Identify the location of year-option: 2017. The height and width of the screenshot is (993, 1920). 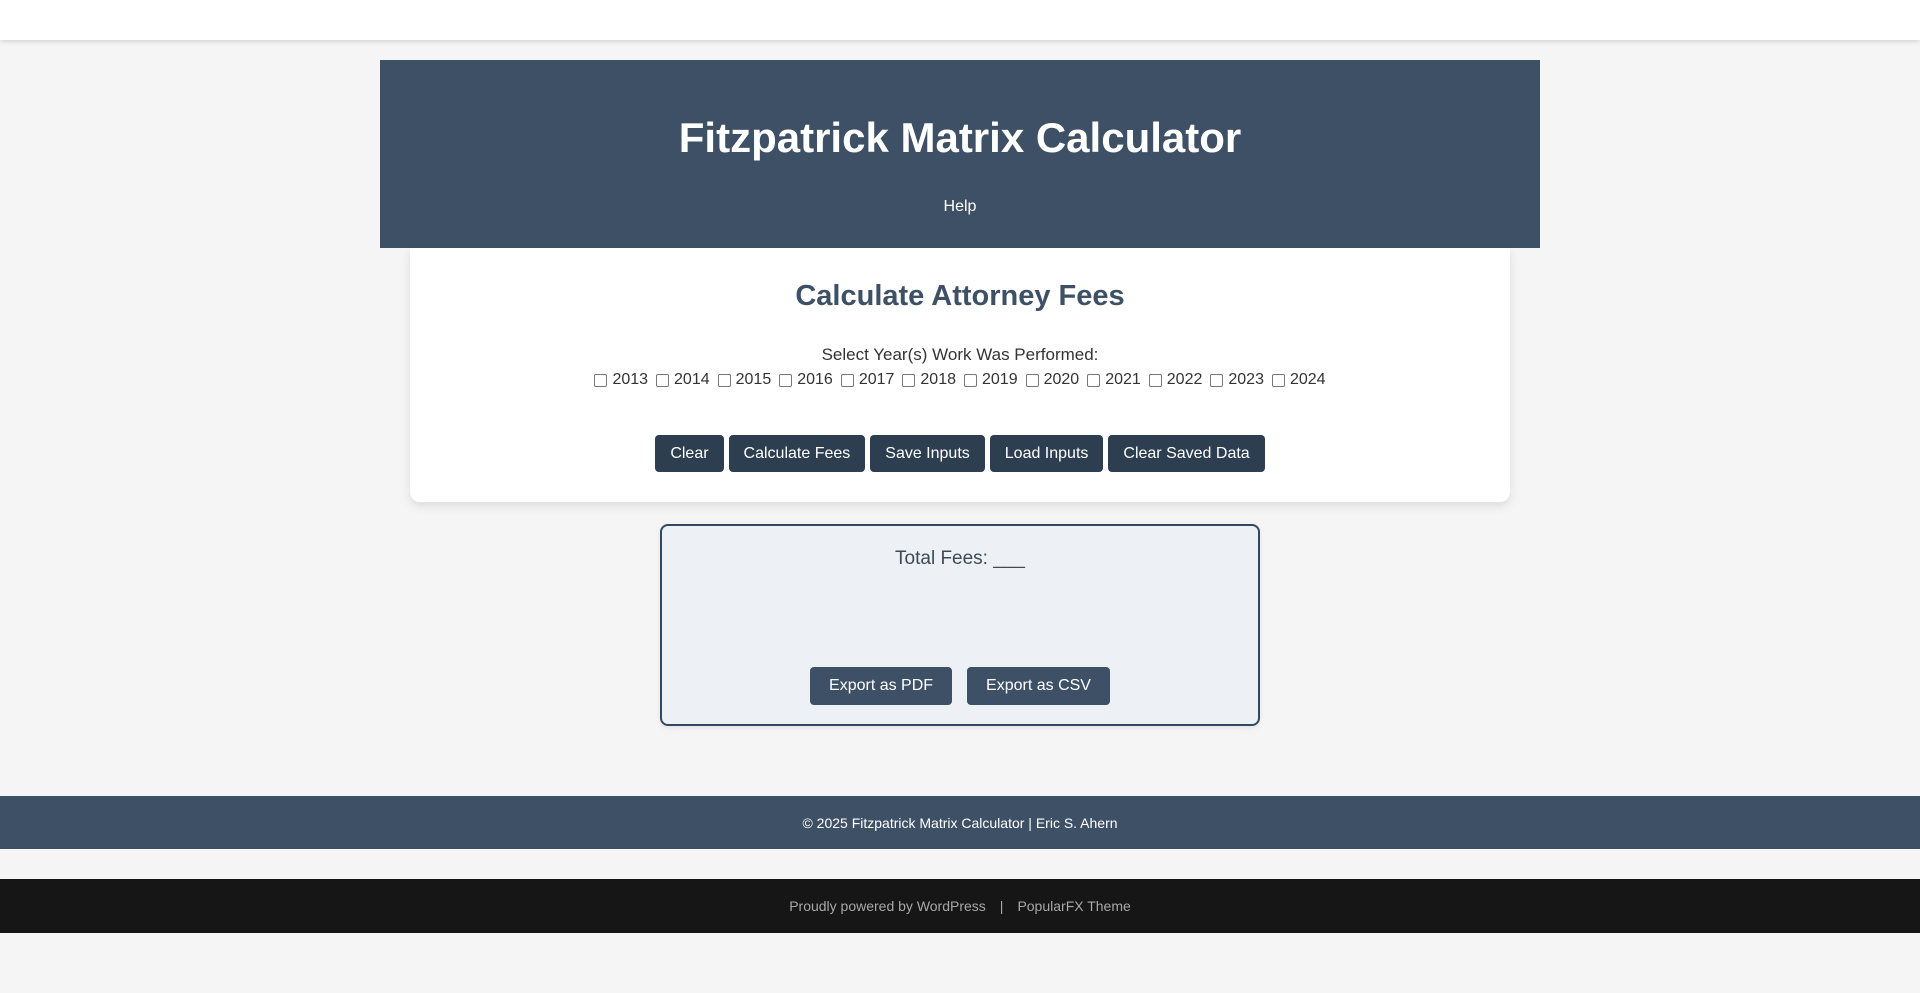
(867, 380).